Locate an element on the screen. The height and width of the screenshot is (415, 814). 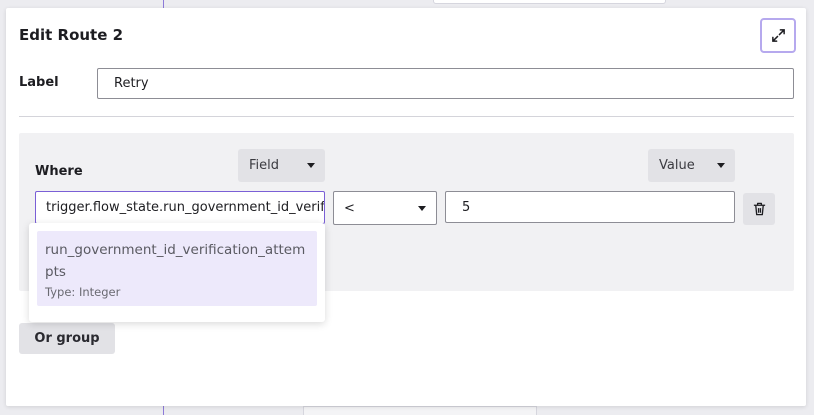
field-type-label: Field is located at coordinates (264, 165).